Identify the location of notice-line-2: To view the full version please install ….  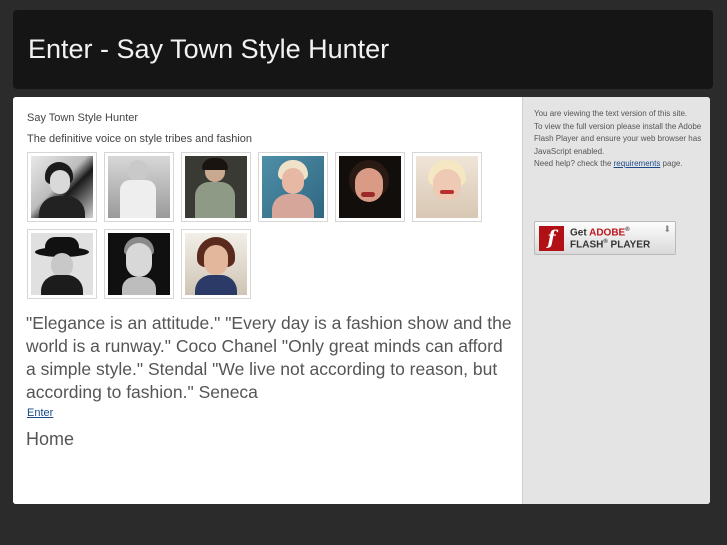
(618, 138).